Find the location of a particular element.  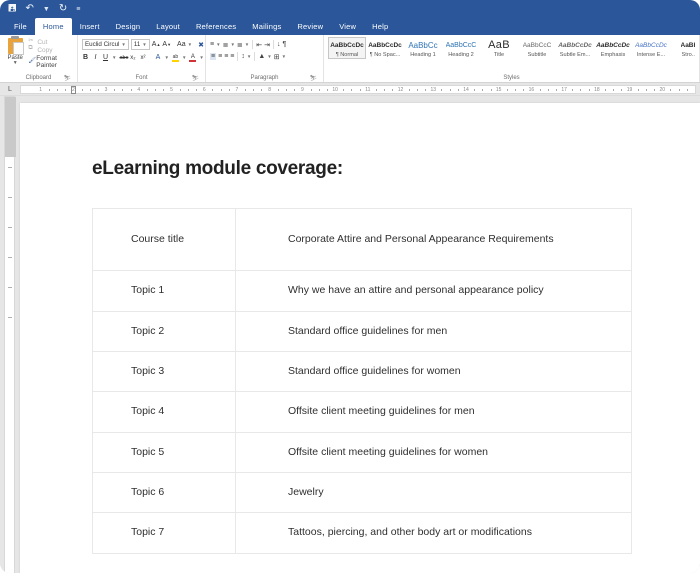

customize-quick-access-icon: ≡ is located at coordinates (78, 9).